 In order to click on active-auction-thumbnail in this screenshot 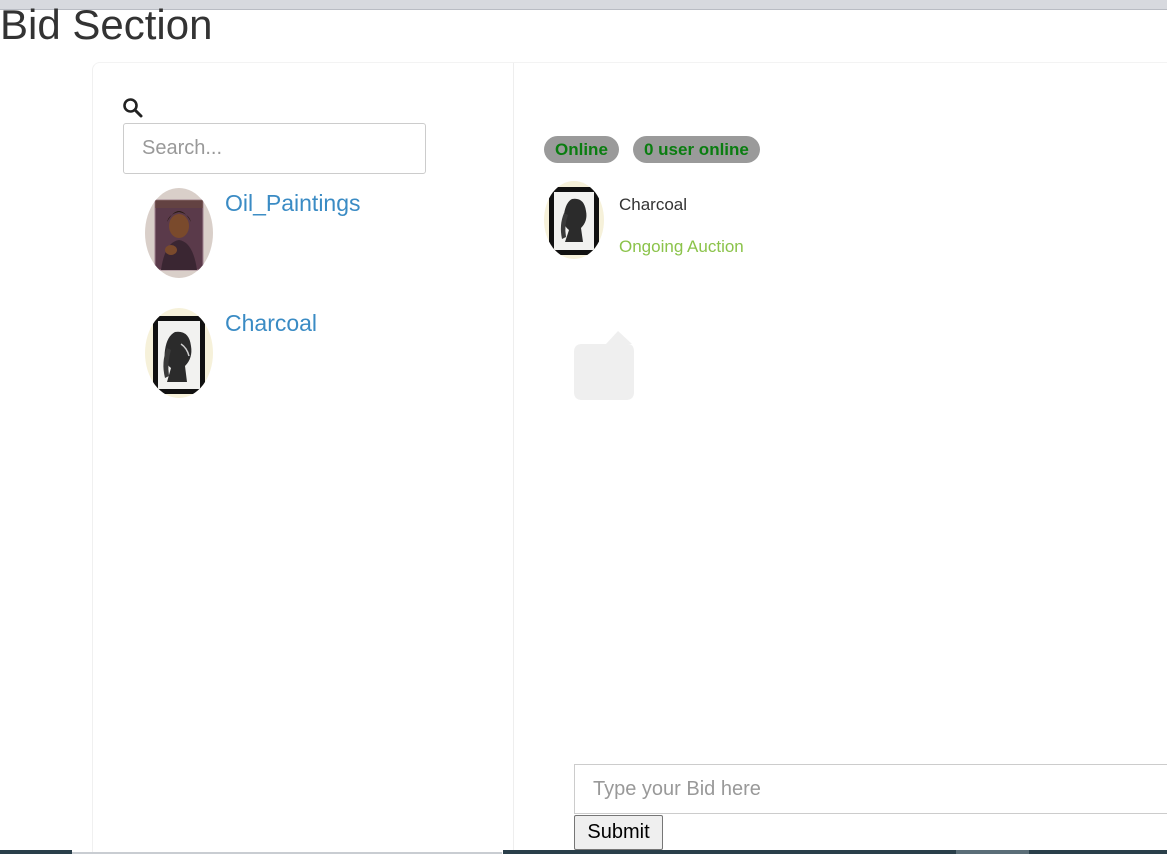, I will do `click(574, 220)`.